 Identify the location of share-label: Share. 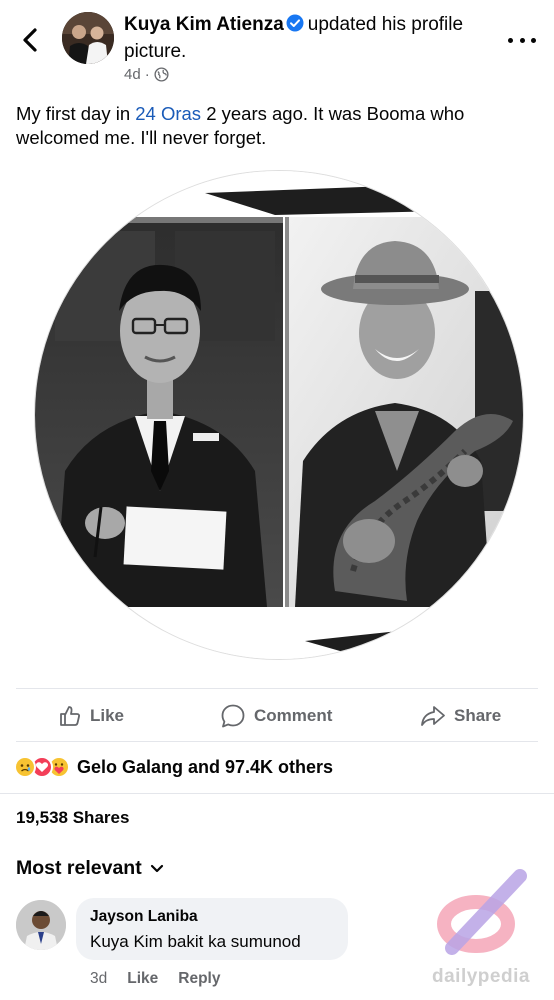
(478, 715).